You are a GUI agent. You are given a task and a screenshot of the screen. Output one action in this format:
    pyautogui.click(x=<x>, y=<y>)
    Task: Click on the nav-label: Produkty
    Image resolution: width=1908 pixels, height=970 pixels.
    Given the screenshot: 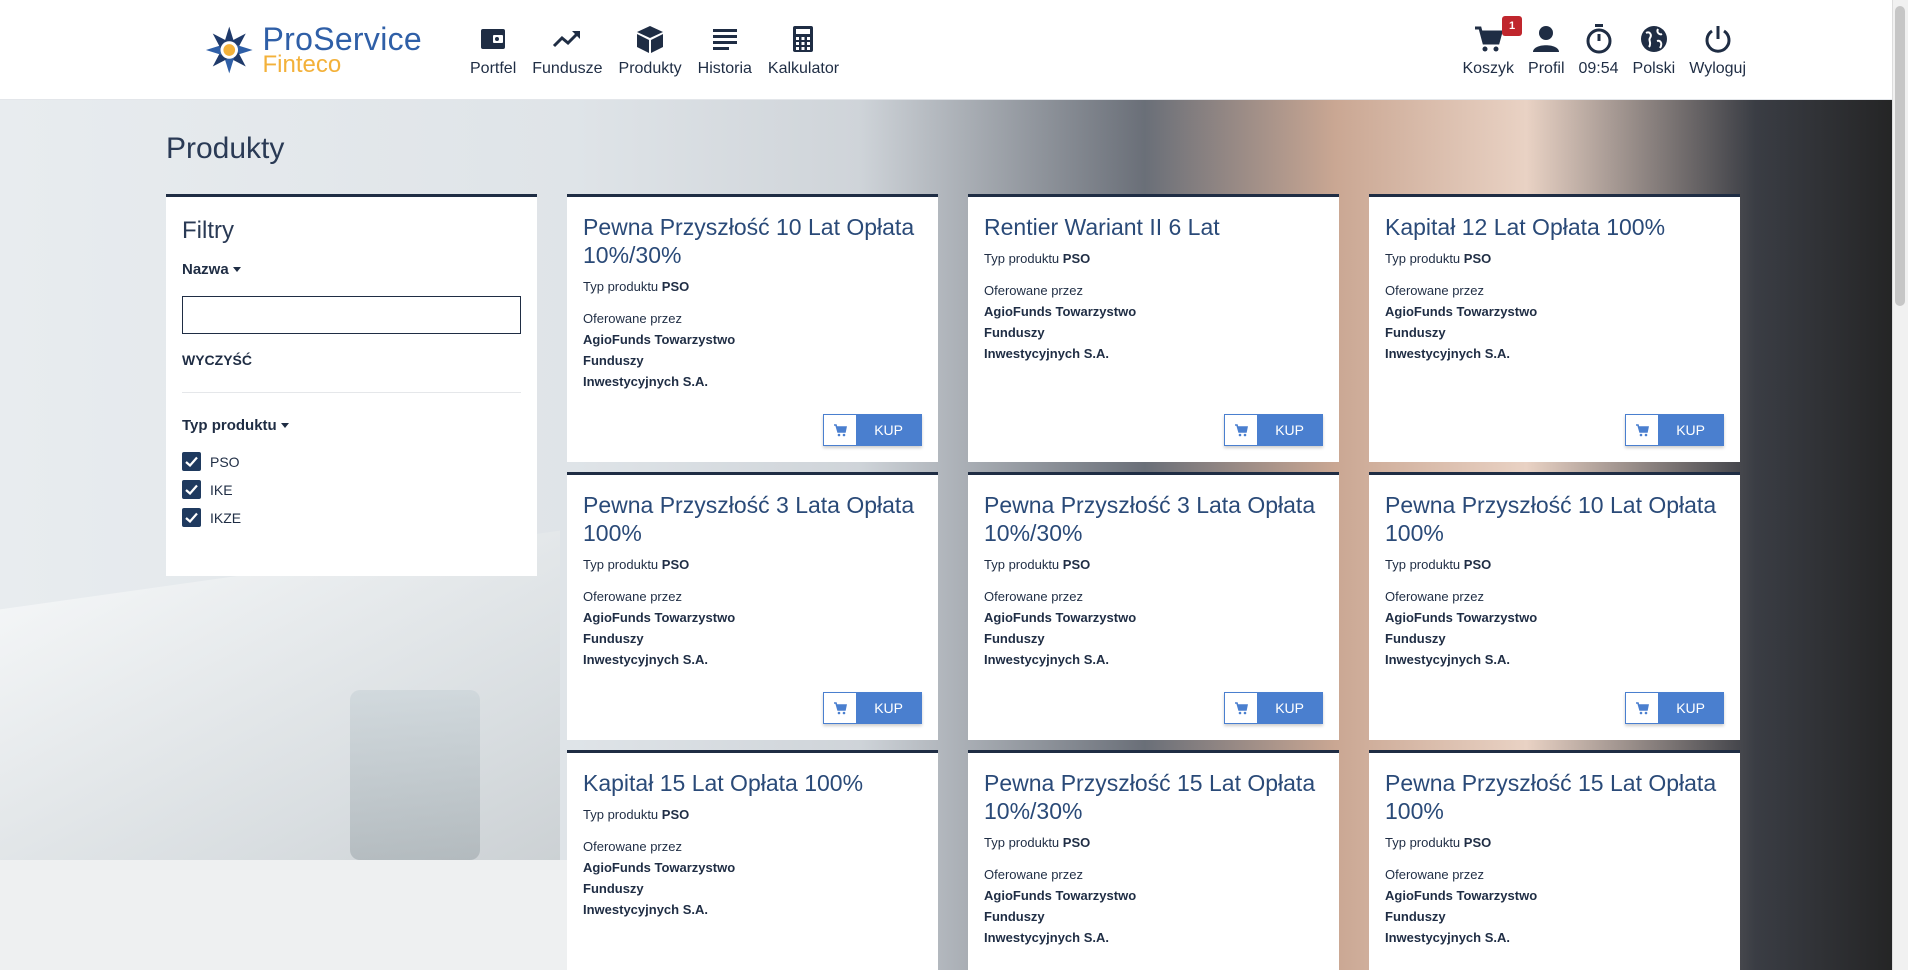 What is the action you would take?
    pyautogui.click(x=650, y=68)
    